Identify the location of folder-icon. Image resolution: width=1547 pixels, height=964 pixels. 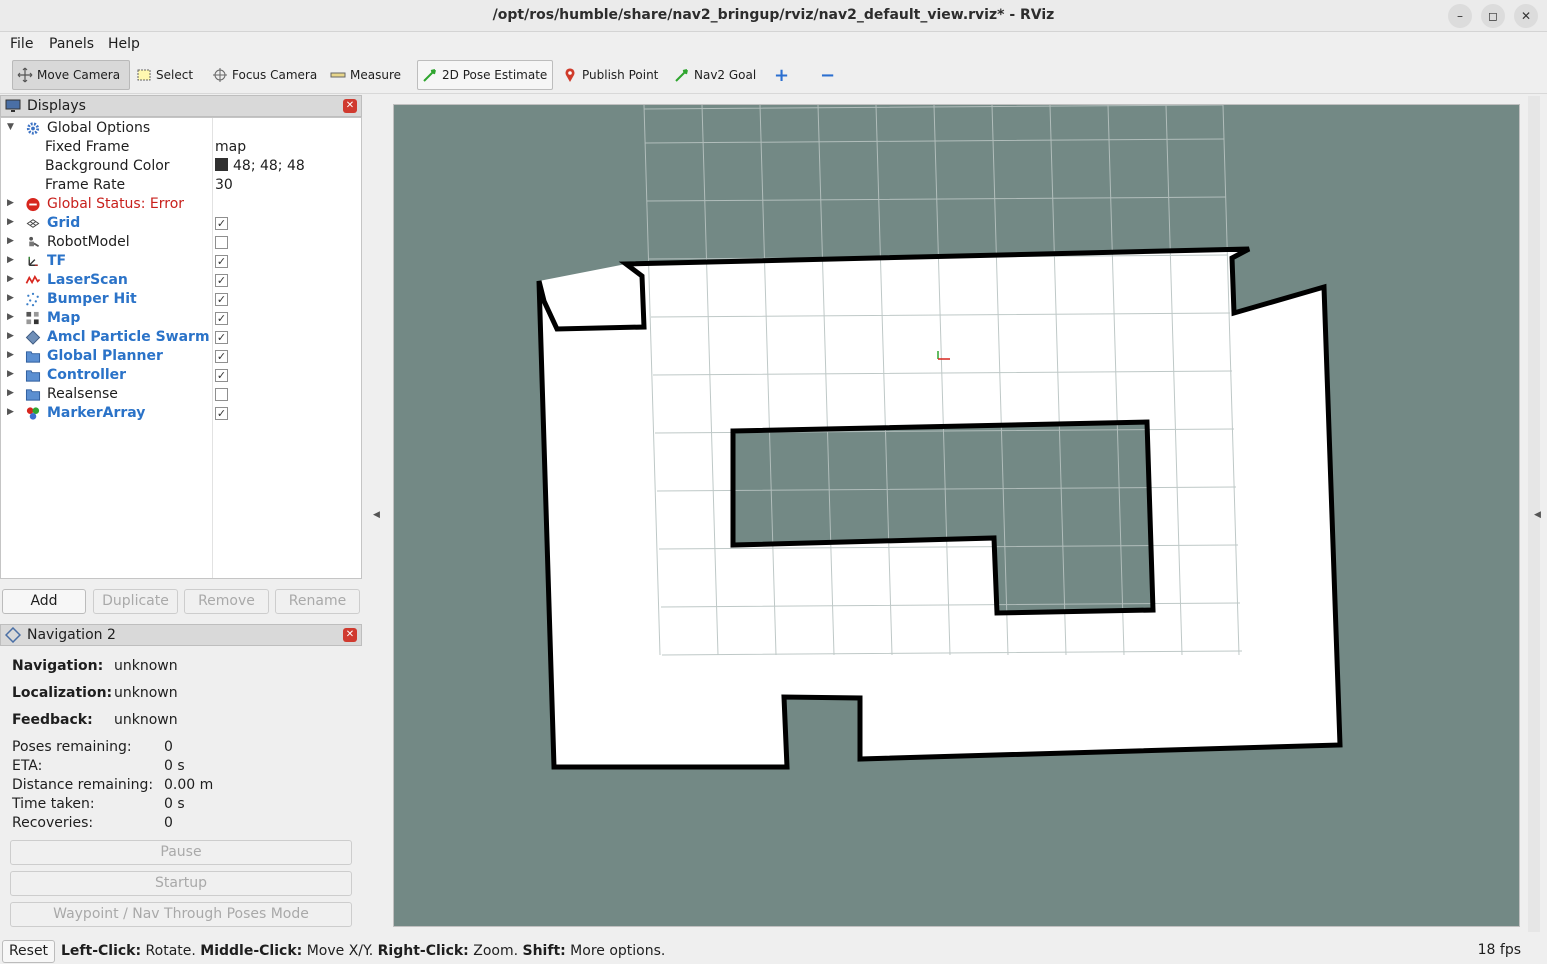
(33, 357).